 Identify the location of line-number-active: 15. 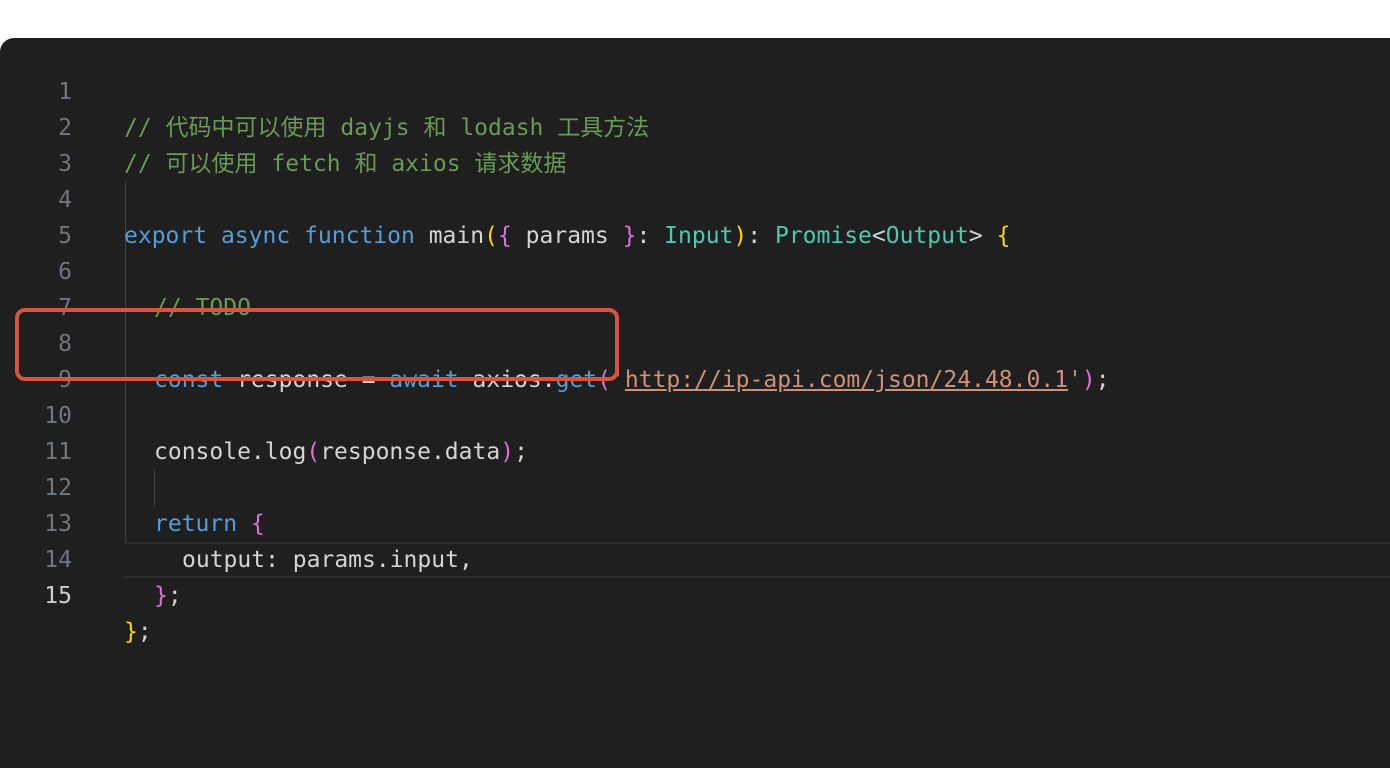
(58, 596).